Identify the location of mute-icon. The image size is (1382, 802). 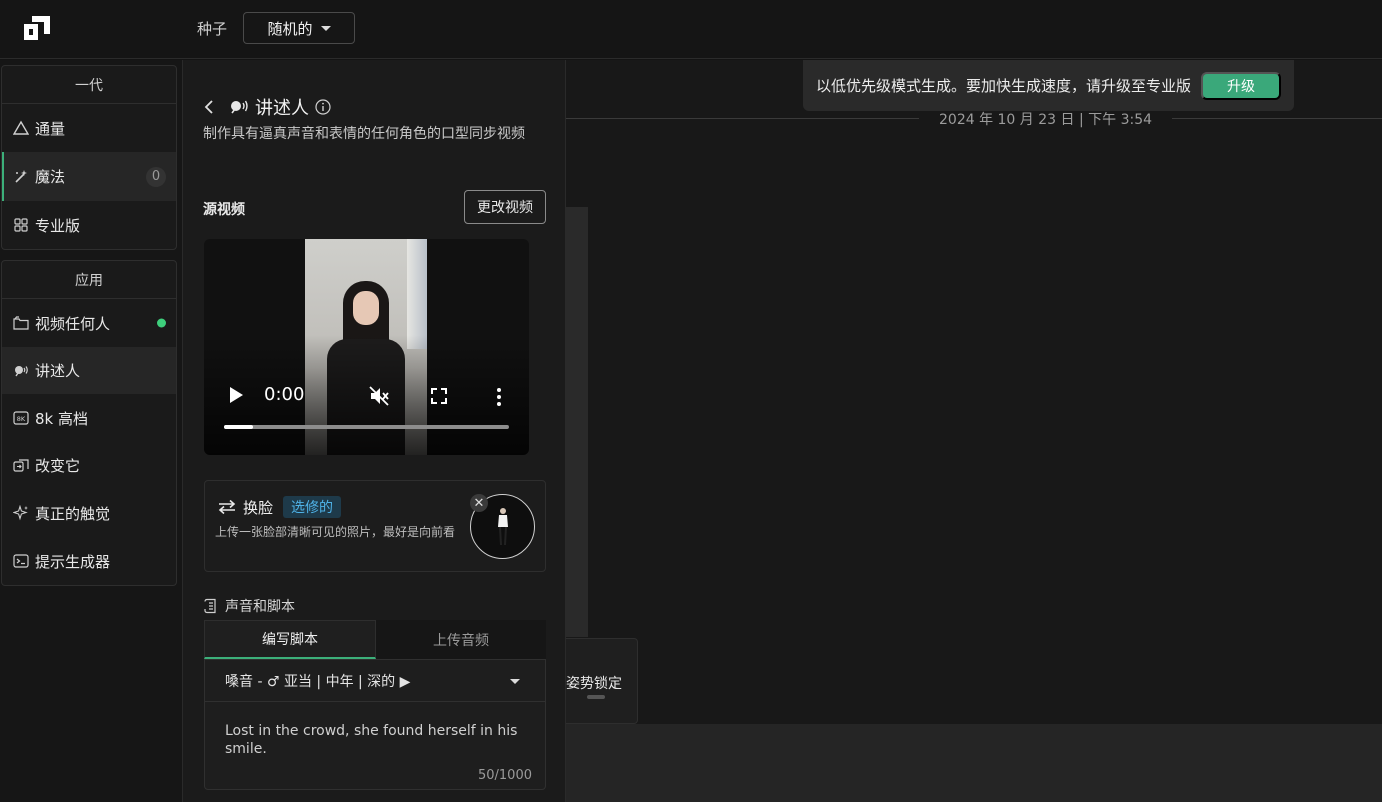
(379, 396).